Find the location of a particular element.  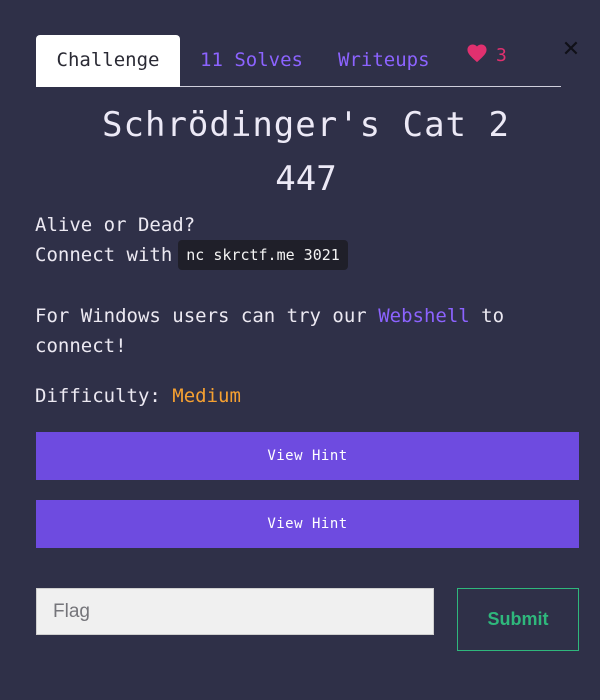

like-button: 3 is located at coordinates (486, 56).